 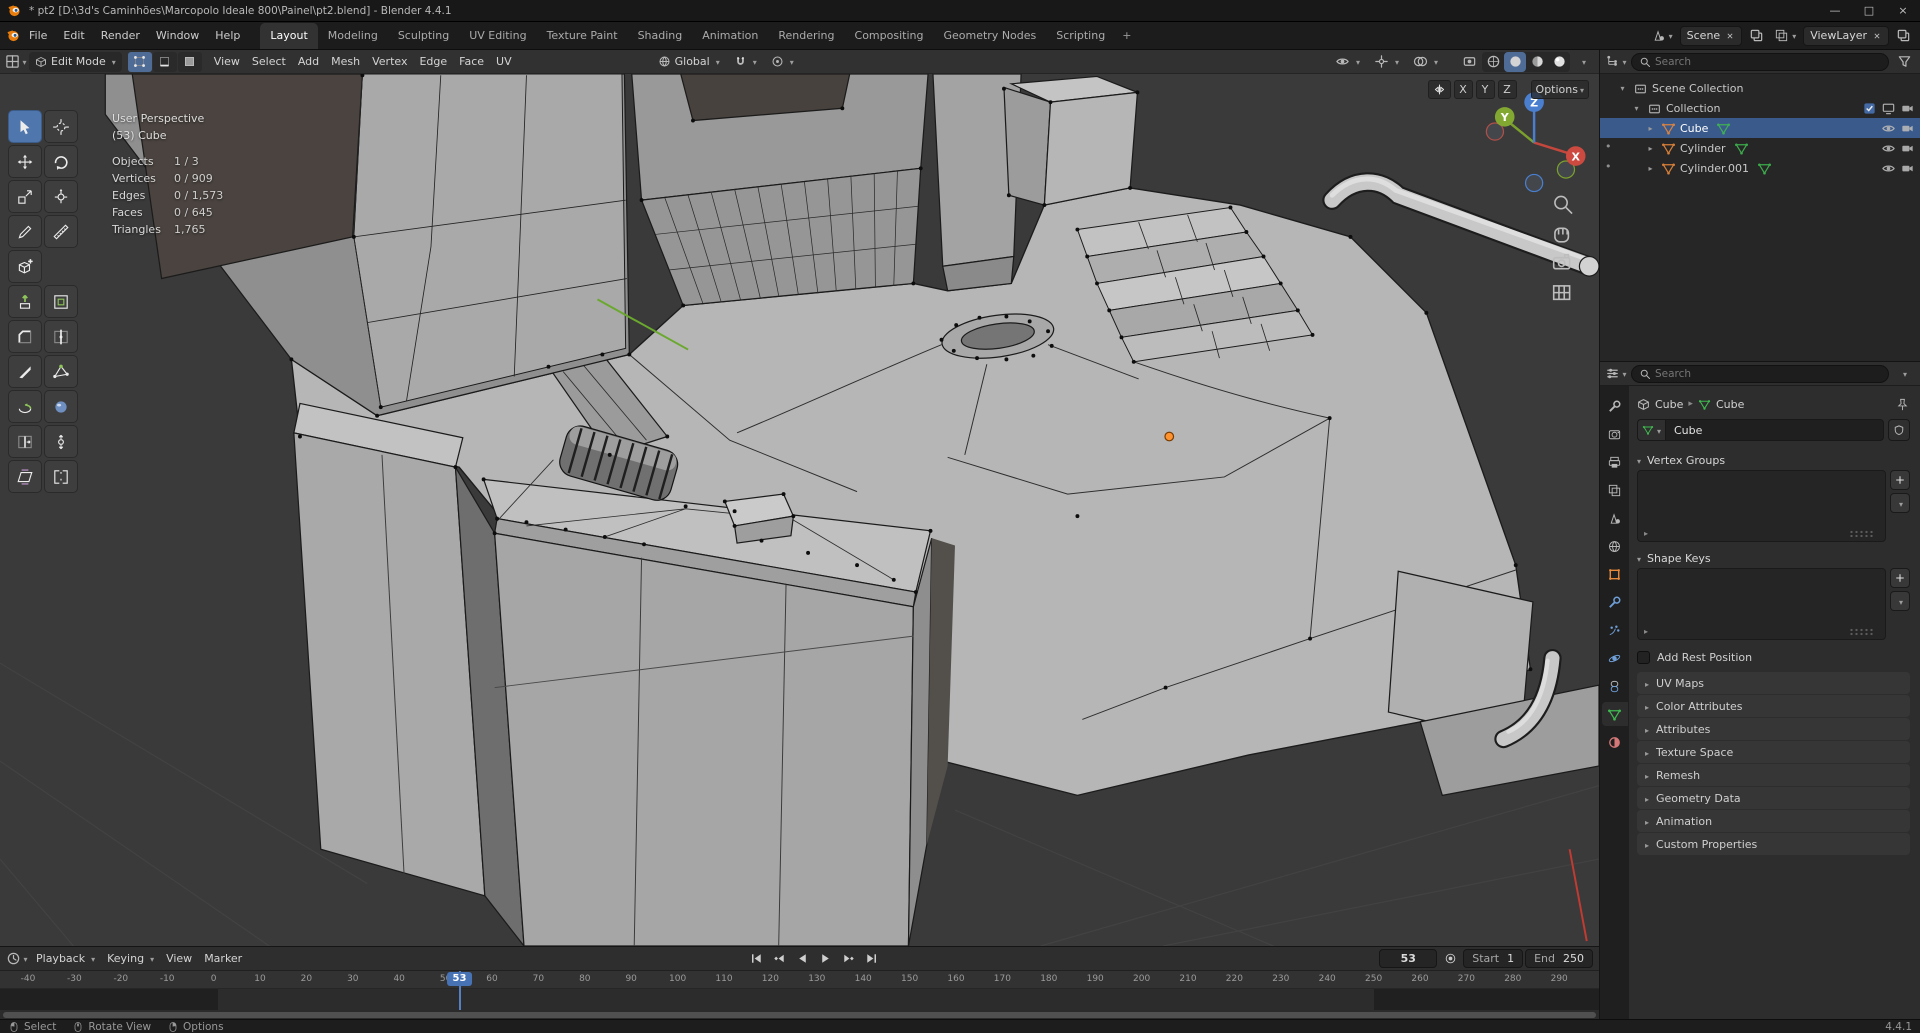 I want to click on tool-rotate, so click(x=61, y=161).